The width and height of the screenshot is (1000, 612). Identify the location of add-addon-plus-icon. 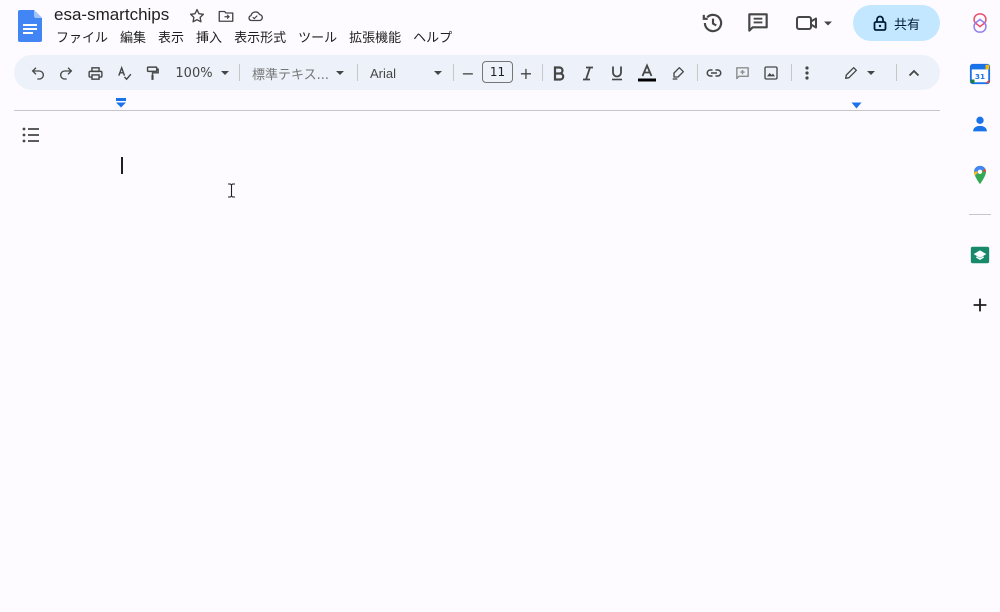
(980, 305).